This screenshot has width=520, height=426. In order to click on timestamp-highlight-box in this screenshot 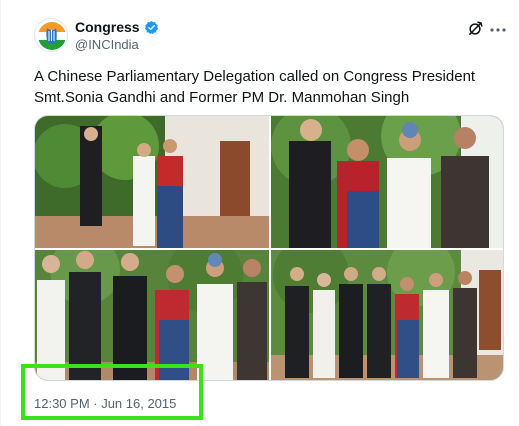, I will do `click(112, 392)`.